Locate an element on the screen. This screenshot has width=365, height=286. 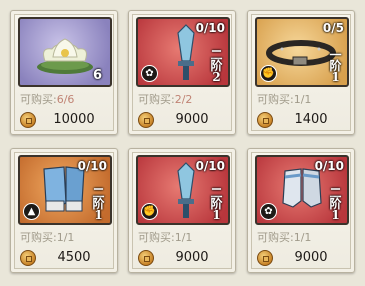
purchase-limit: 可购买:2/2 is located at coordinates (165, 99).